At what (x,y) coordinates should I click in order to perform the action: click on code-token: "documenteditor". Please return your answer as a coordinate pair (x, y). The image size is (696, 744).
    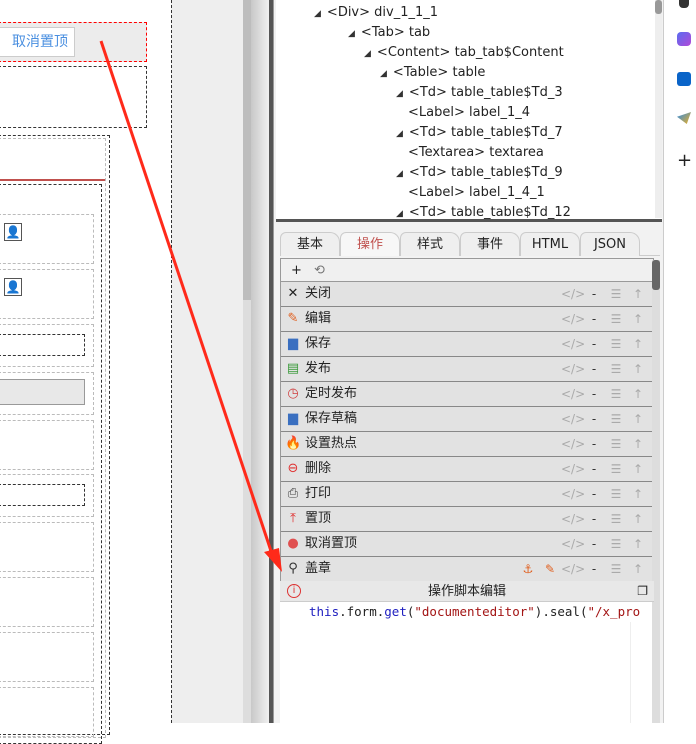
    Looking at the image, I should click on (474, 611).